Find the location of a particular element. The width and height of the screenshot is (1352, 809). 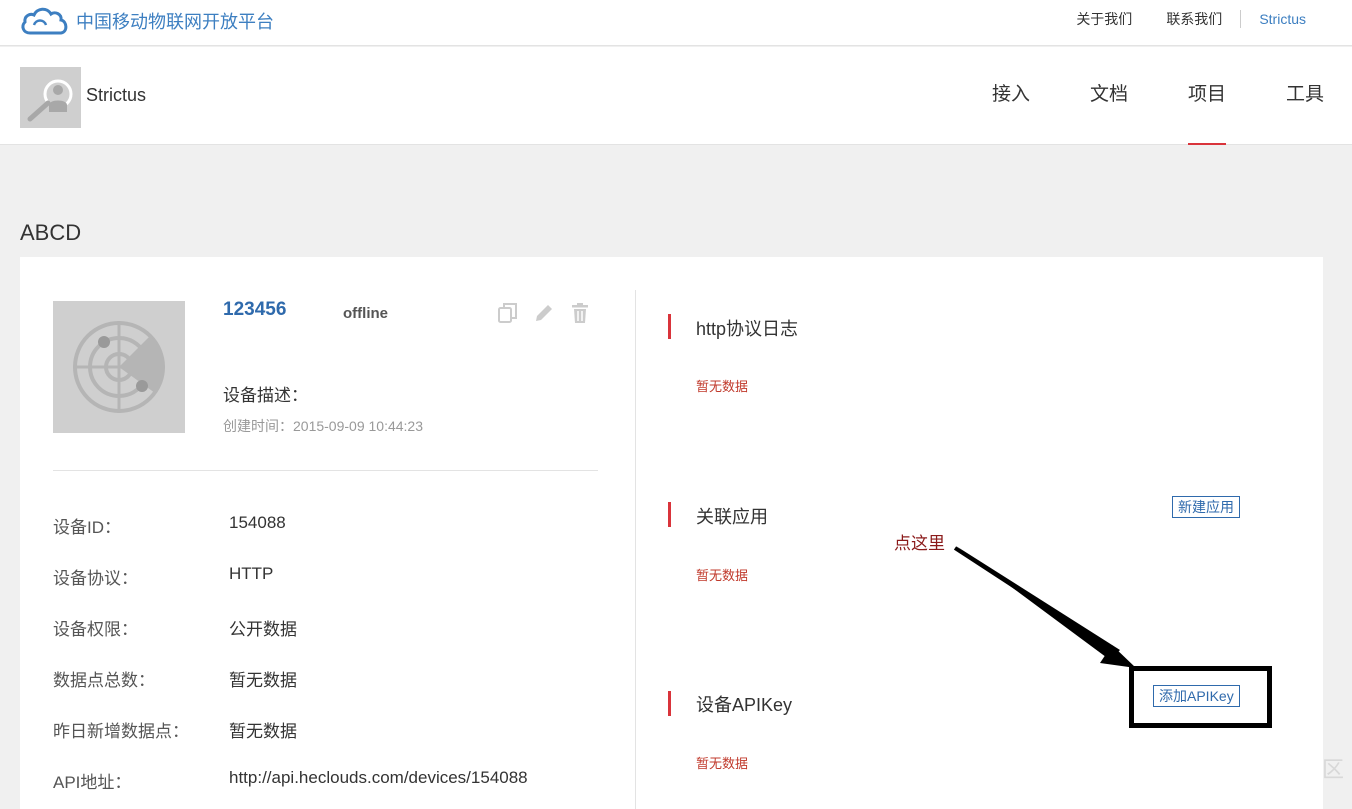

device-actions is located at coordinates (550, 313).